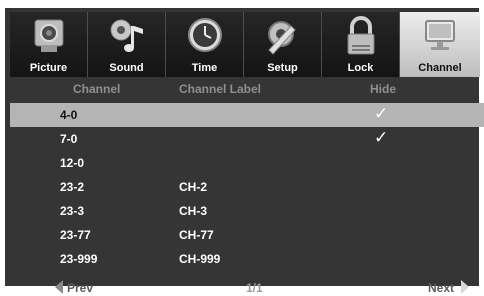 This screenshot has width=484, height=296. What do you see at coordinates (193, 187) in the screenshot?
I see `channel-label: CH-2` at bounding box center [193, 187].